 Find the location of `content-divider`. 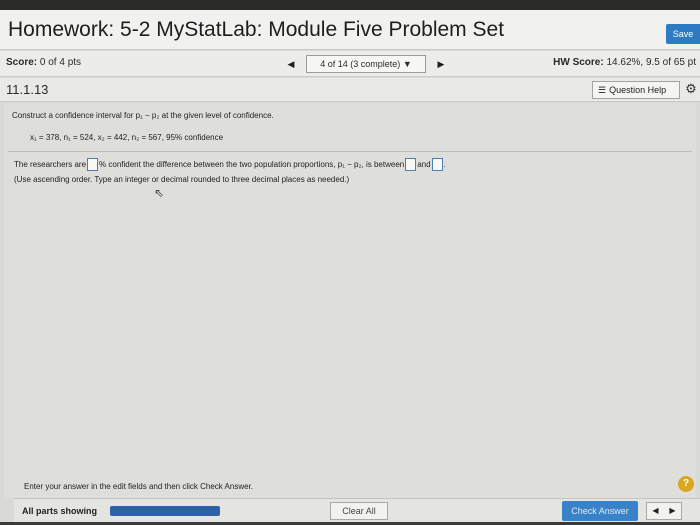

content-divider is located at coordinates (350, 151).